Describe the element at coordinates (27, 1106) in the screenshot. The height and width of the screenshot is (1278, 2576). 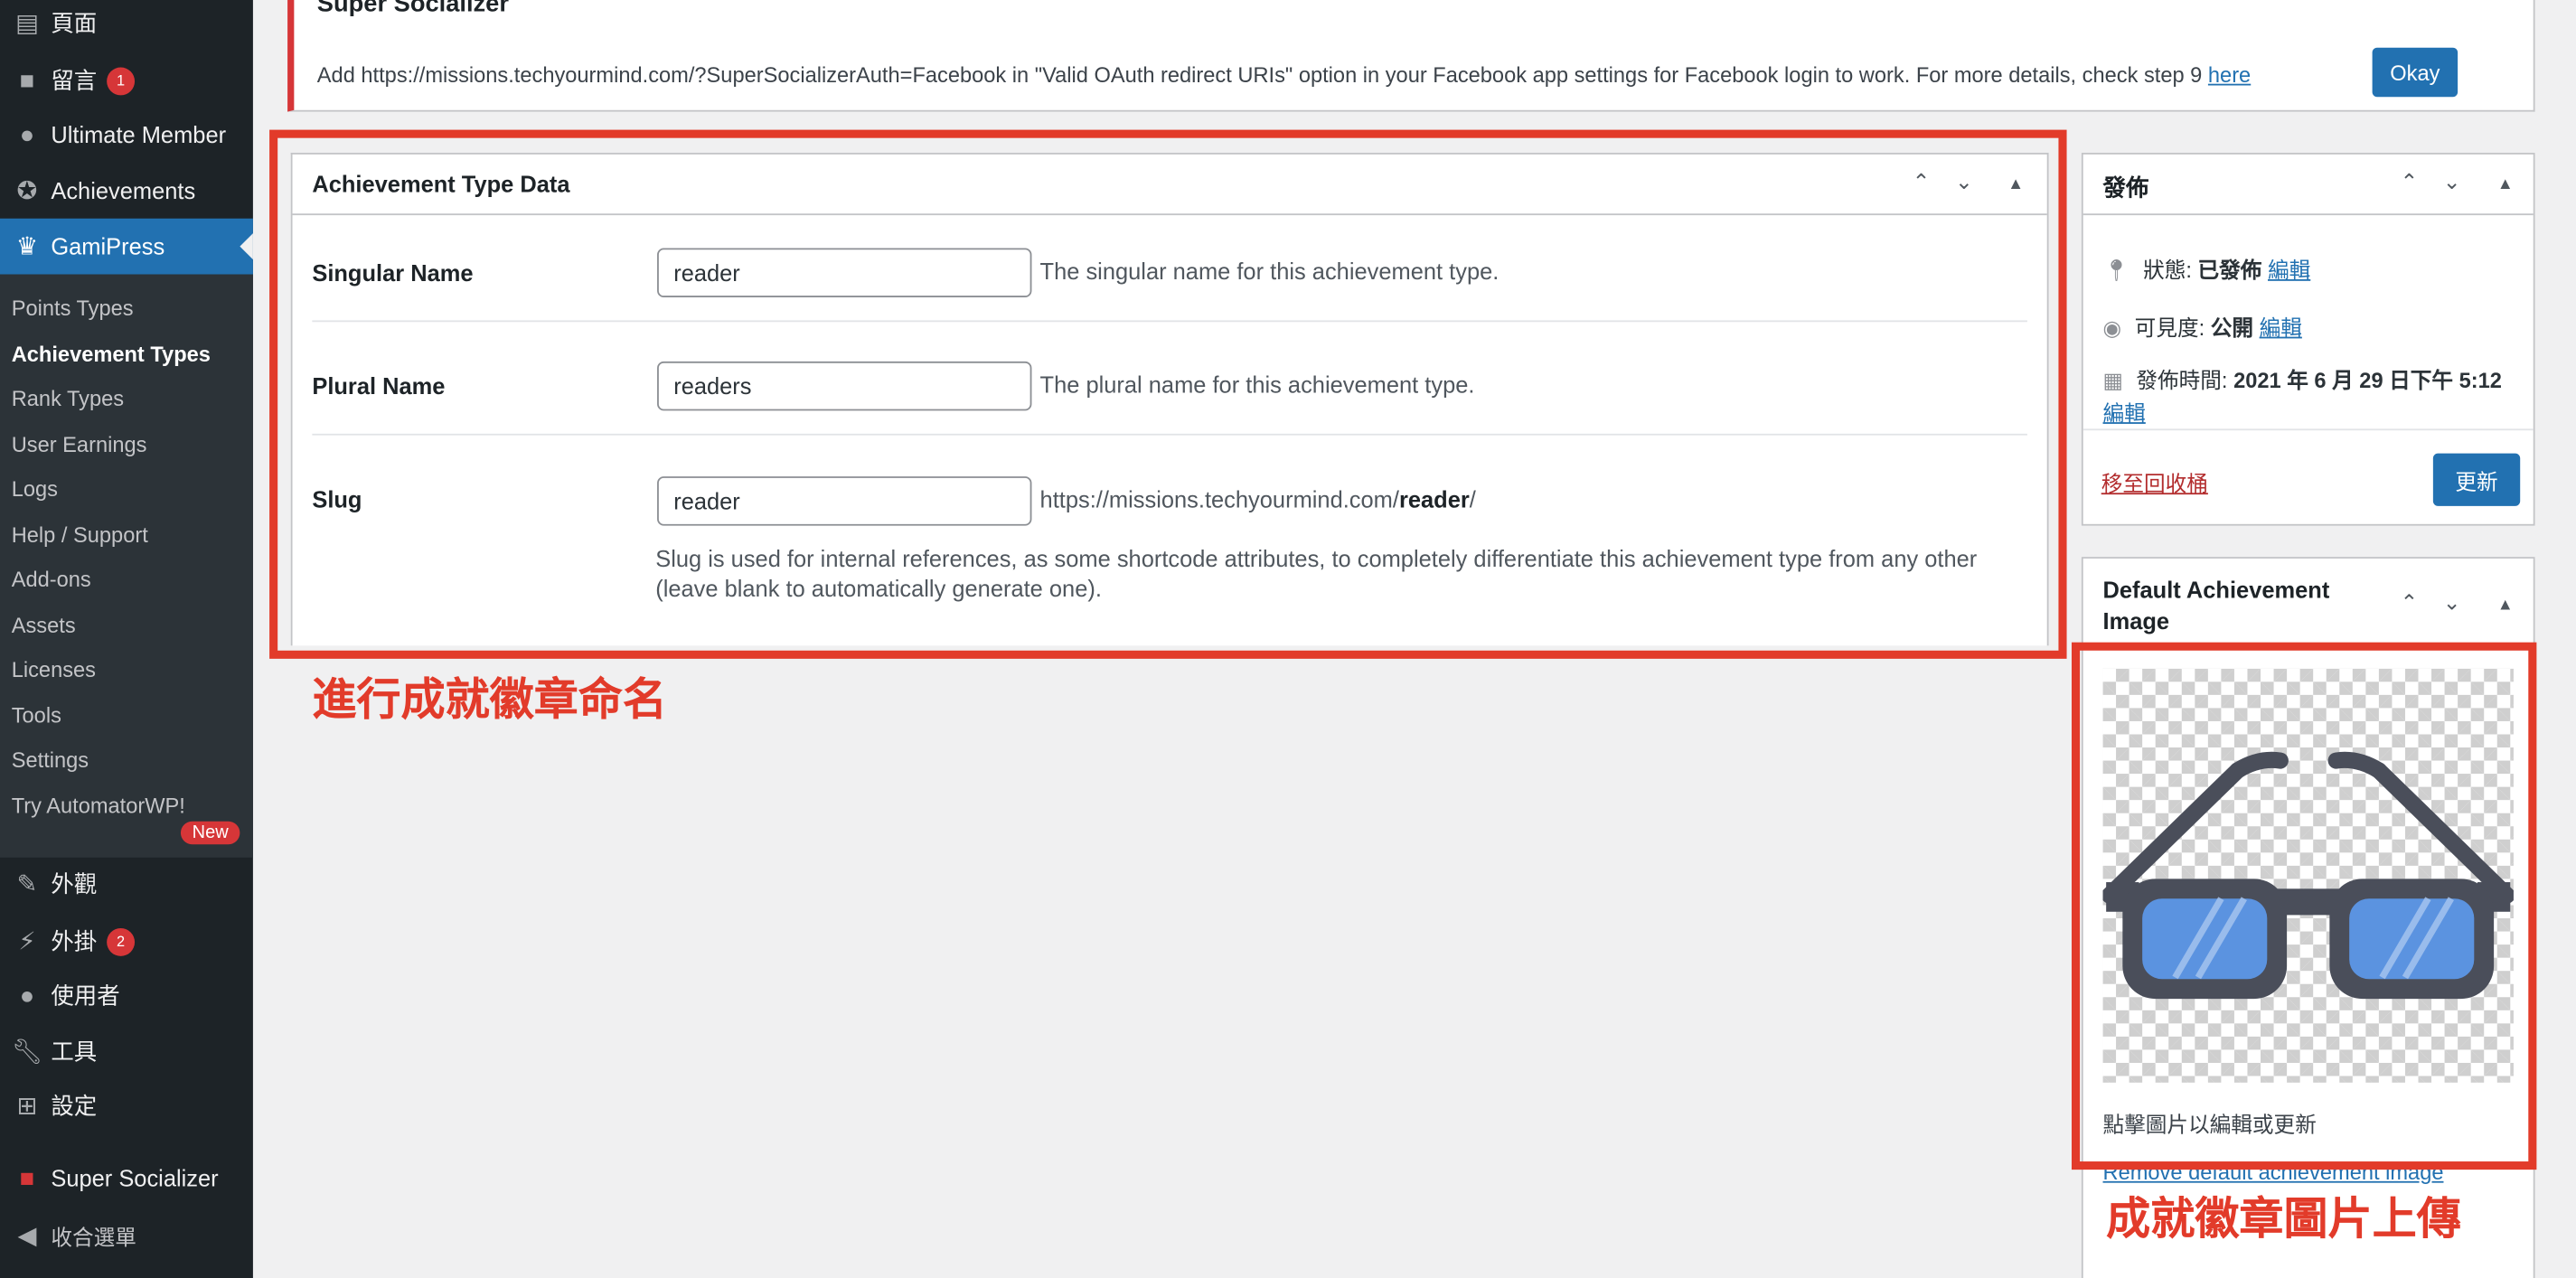
I see `settings-icon: ⊞` at that location.